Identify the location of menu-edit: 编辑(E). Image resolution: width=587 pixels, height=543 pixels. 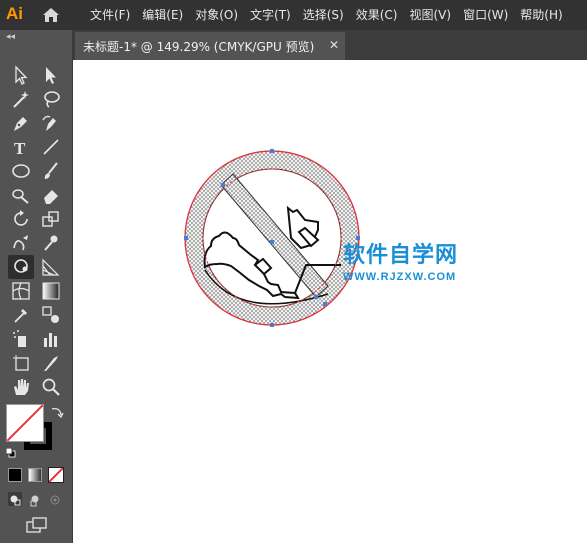
(162, 15).